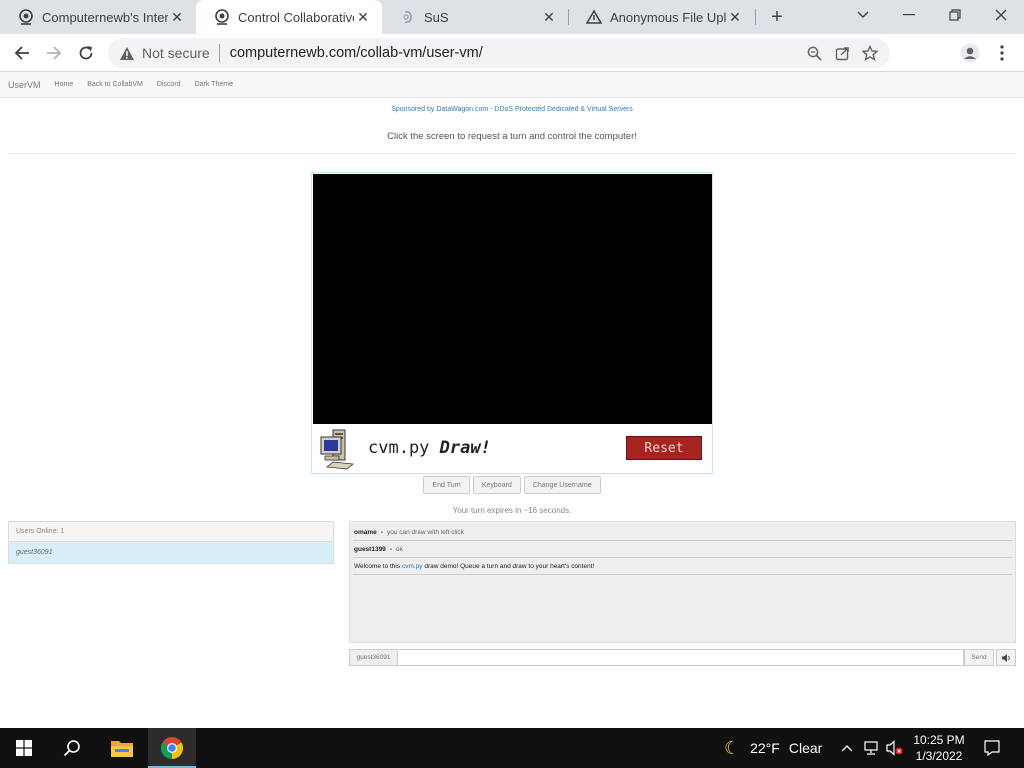 The width and height of the screenshot is (1024, 768). What do you see at coordinates (664, 448) in the screenshot?
I see `reset-button: Reset` at bounding box center [664, 448].